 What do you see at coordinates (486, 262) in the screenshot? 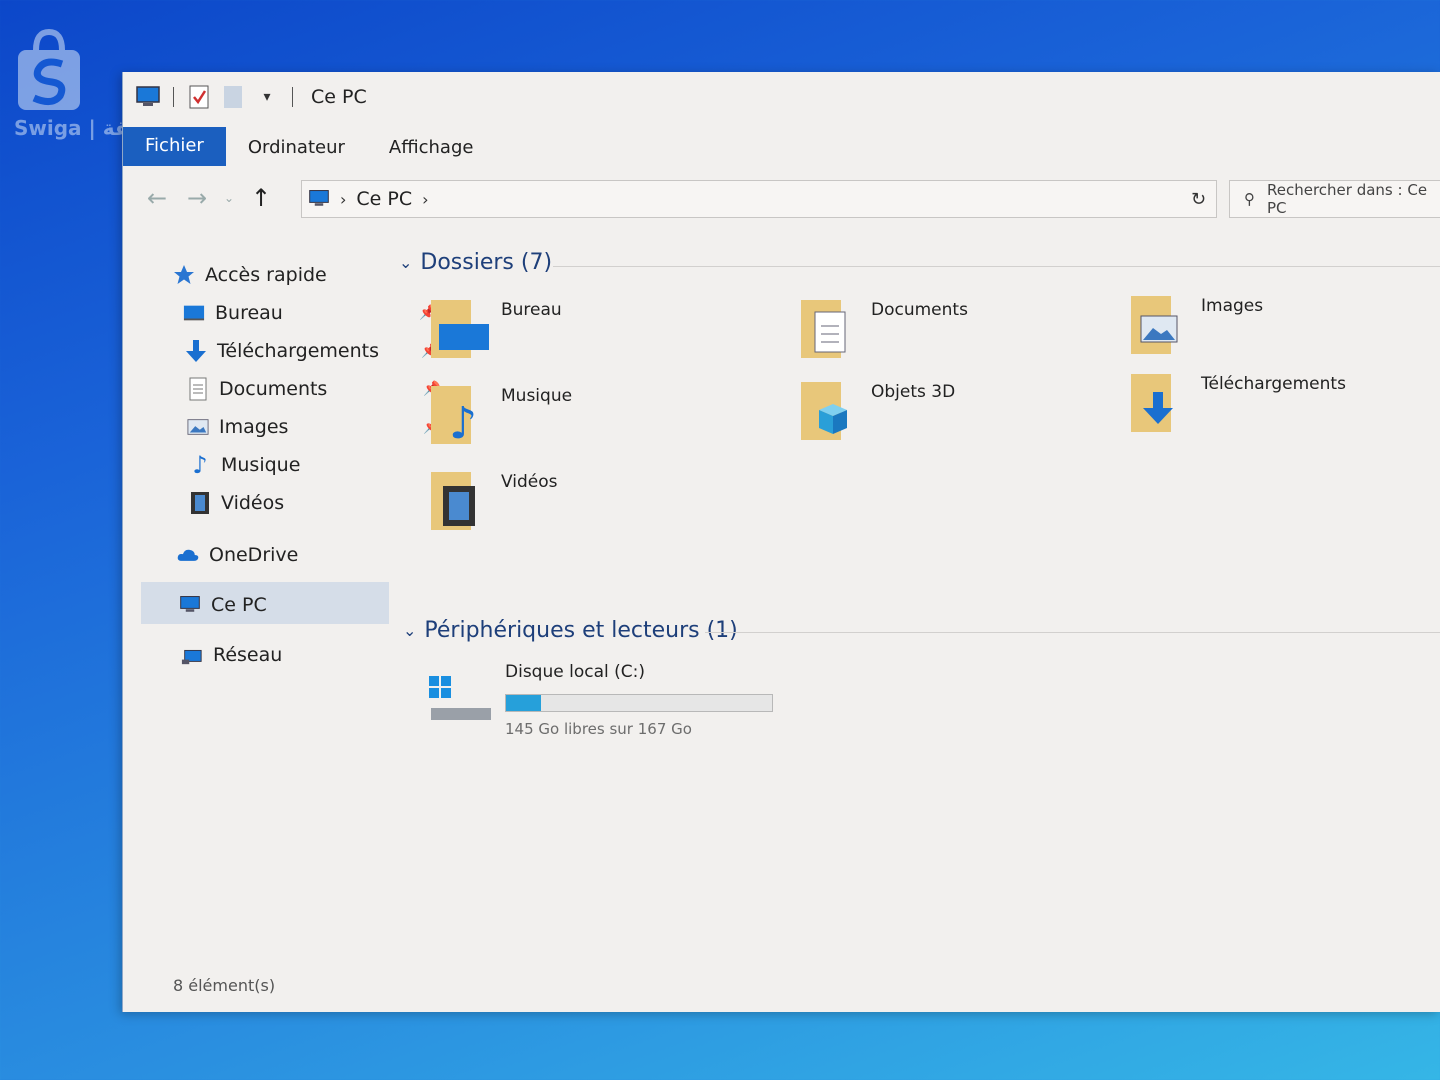
I see `group-title: Dossiers (7)` at bounding box center [486, 262].